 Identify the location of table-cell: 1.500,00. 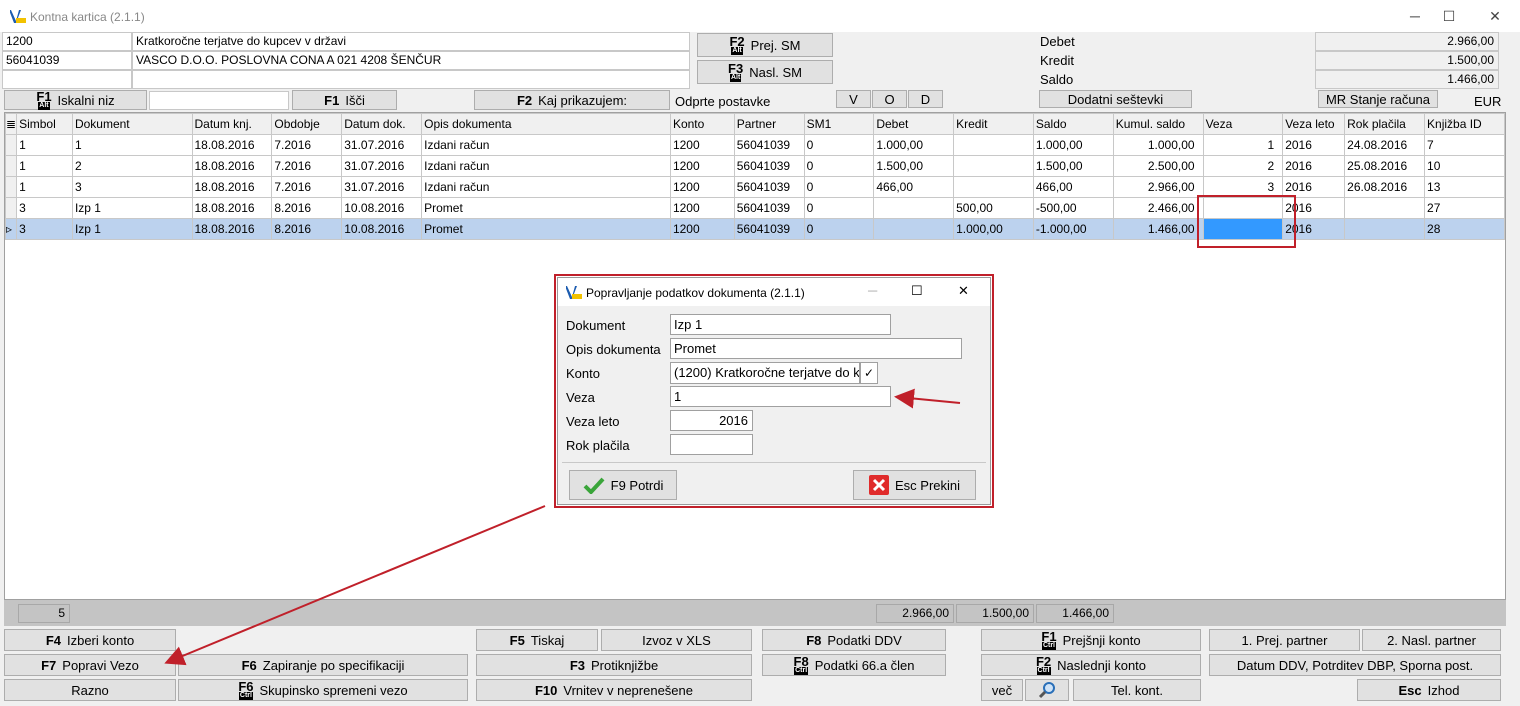
(914, 166).